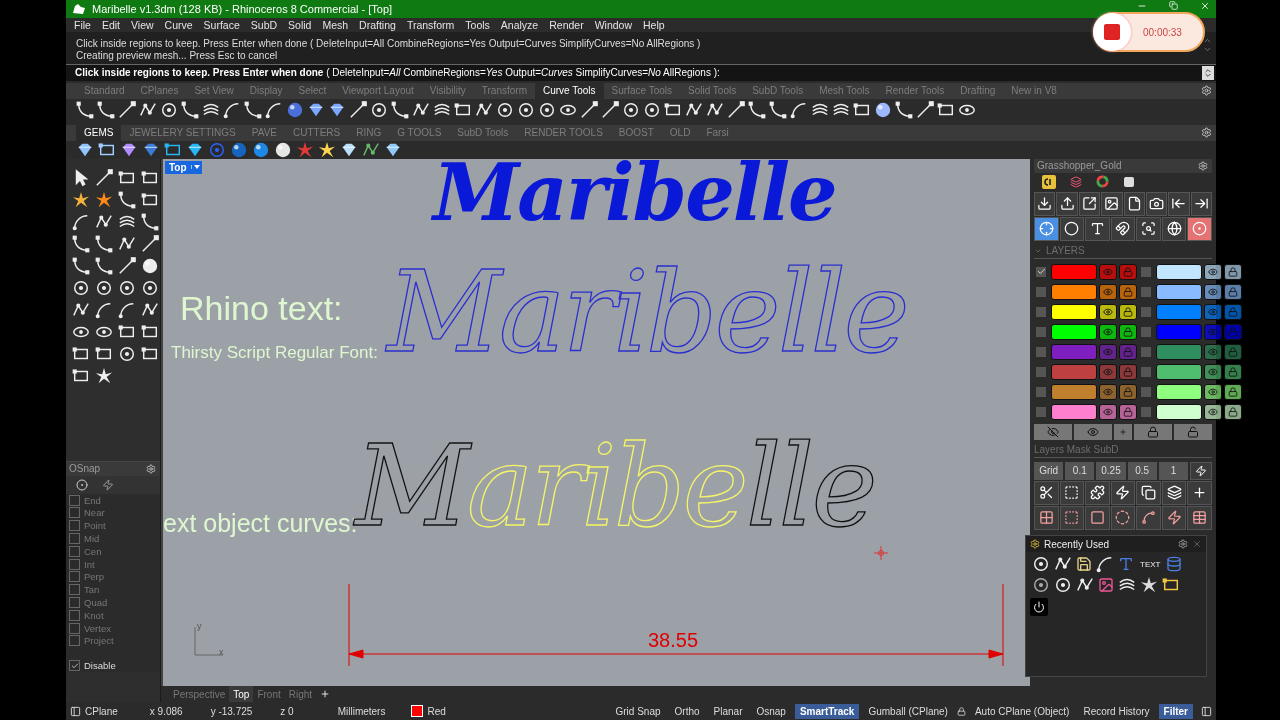 This screenshot has width=1280, height=720. I want to click on text-tool-button: TEXT, so click(1150, 564).